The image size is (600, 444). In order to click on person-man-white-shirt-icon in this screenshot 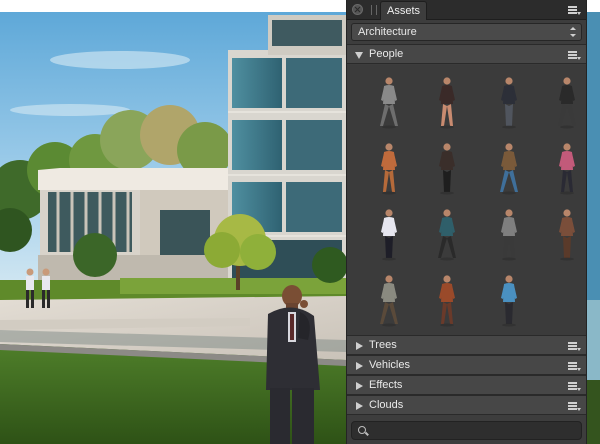, I will do `click(389, 235)`.